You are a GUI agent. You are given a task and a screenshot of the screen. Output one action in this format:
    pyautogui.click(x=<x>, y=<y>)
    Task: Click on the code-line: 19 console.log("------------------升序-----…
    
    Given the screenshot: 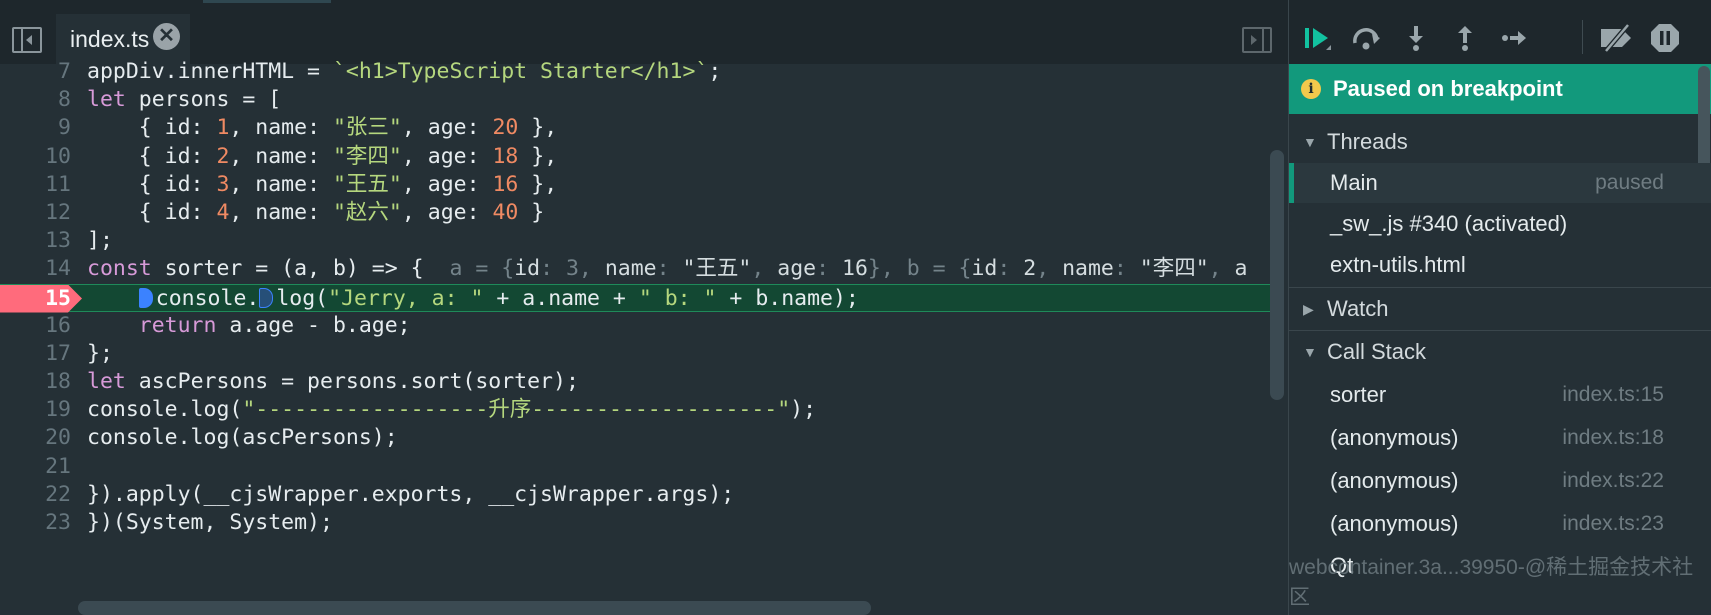 What is the action you would take?
    pyautogui.click(x=635, y=410)
    